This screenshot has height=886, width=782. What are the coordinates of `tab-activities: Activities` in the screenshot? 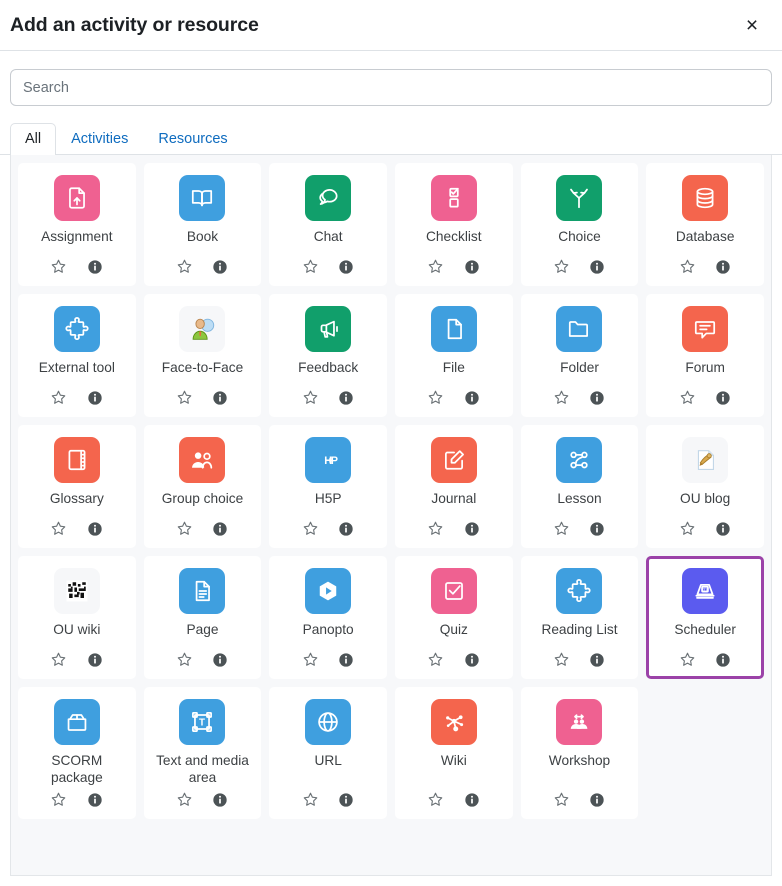 It's located at (99, 139).